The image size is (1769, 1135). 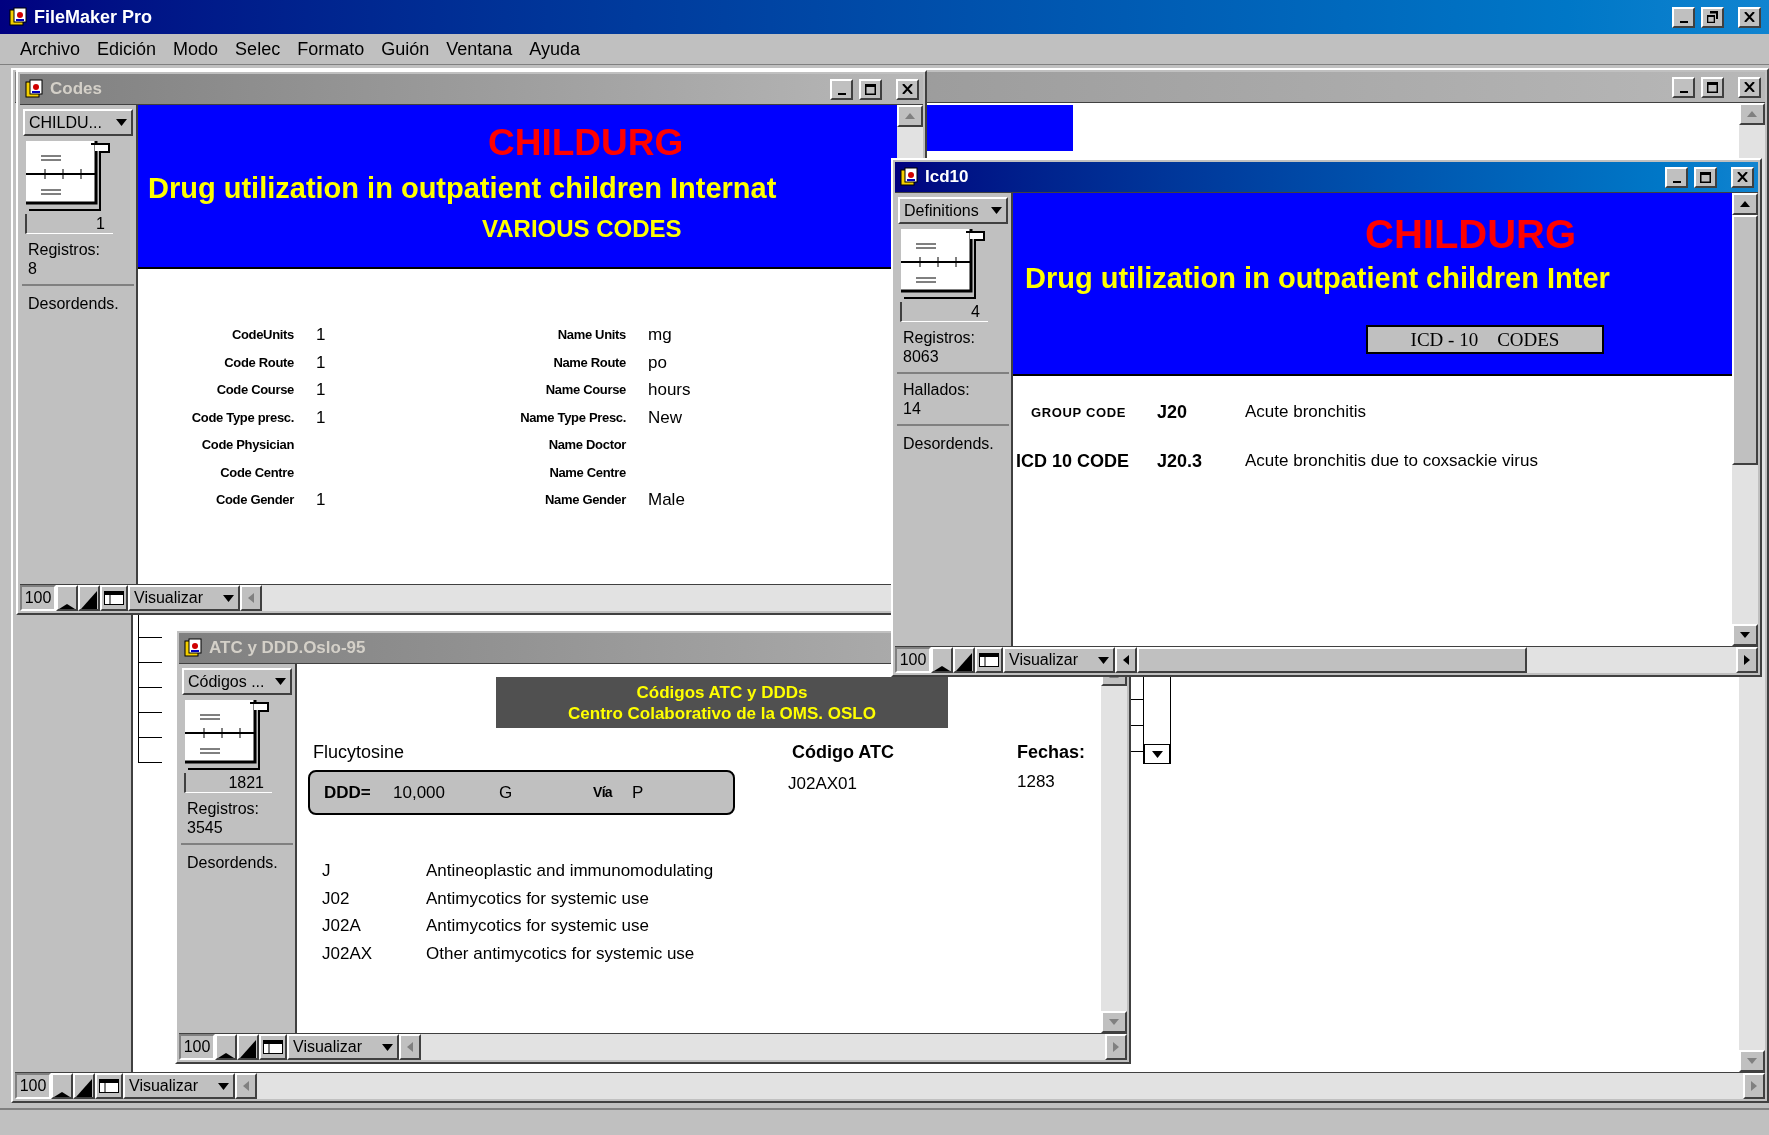 What do you see at coordinates (1712, 17) in the screenshot?
I see `restore-button` at bounding box center [1712, 17].